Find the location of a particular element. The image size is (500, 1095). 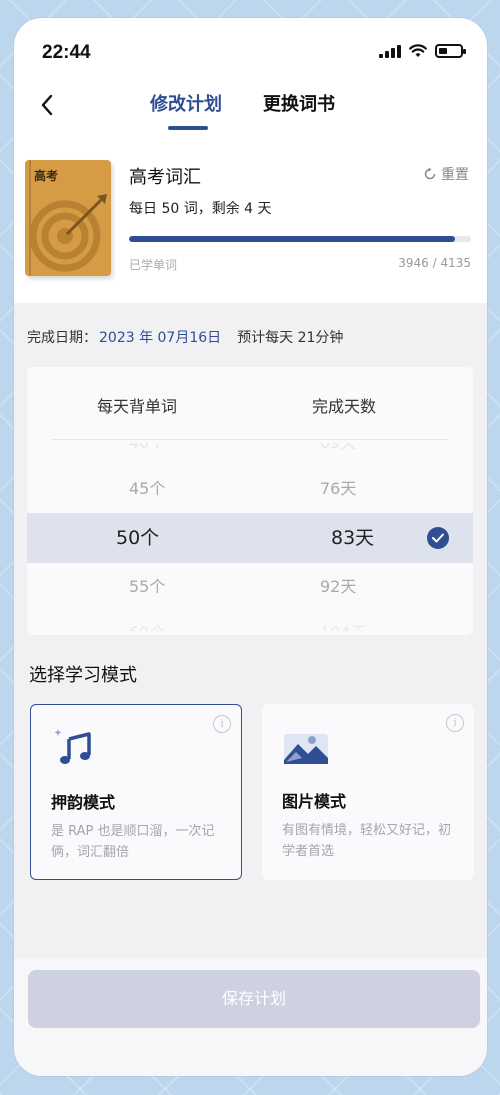

picker-days: 92天 is located at coordinates (338, 586).